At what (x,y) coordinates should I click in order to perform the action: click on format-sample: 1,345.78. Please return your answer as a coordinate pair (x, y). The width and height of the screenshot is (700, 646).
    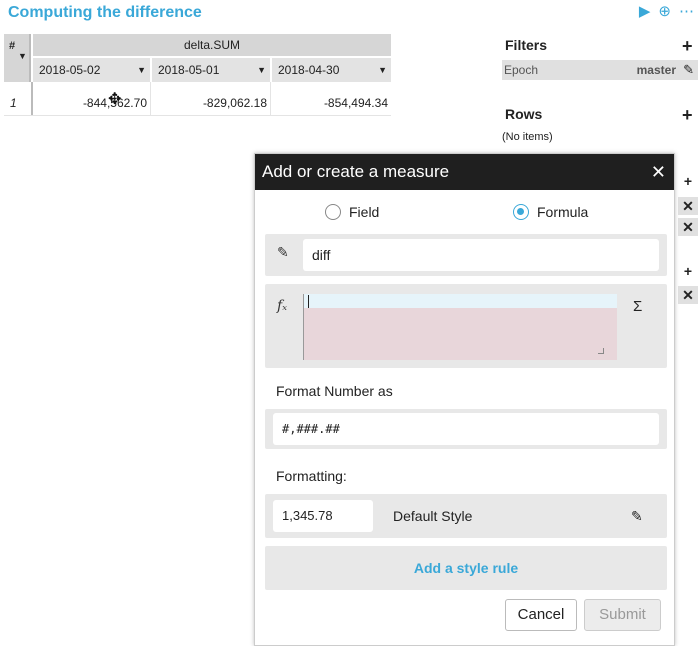
    Looking at the image, I should click on (323, 516).